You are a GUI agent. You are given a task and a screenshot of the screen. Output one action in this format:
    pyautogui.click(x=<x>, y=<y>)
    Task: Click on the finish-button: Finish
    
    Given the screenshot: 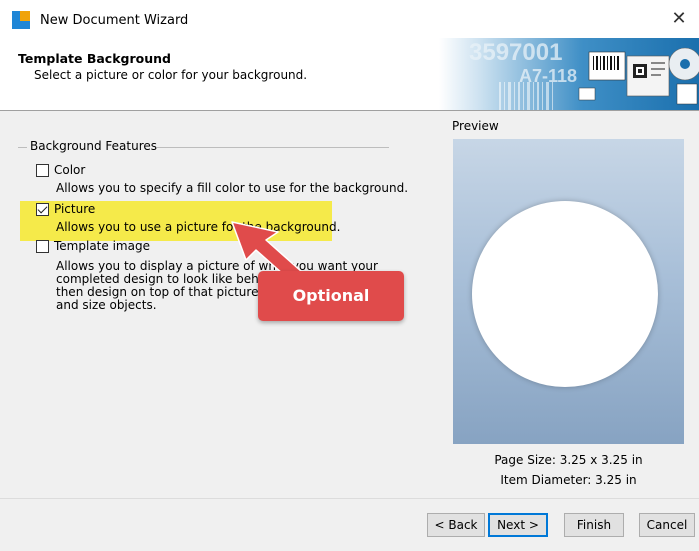 What is the action you would take?
    pyautogui.click(x=594, y=525)
    